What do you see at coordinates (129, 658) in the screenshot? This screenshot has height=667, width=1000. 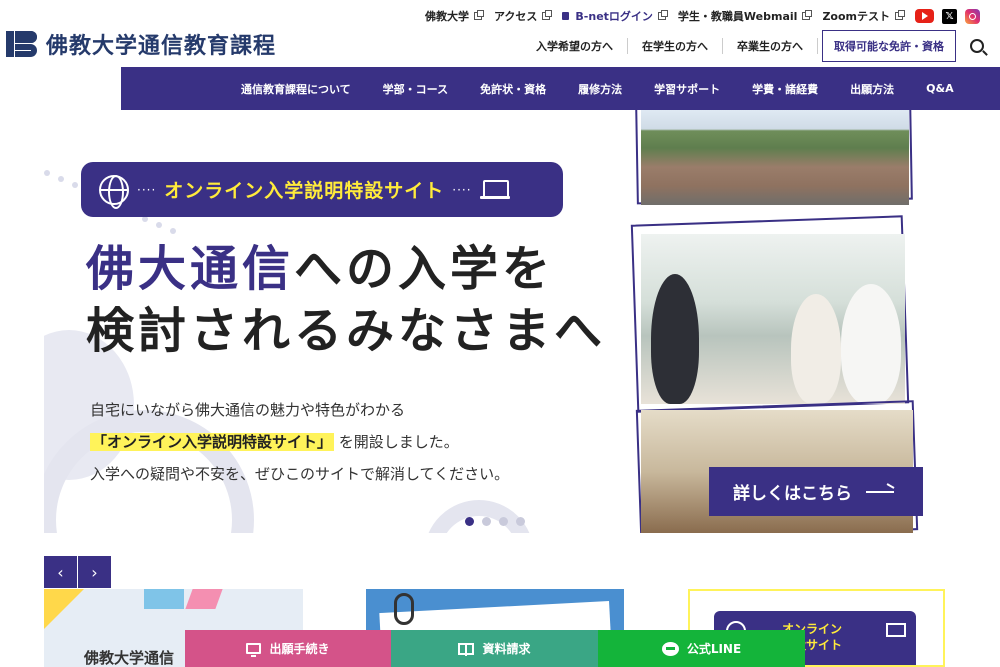 I see `card-title: 佛教大学通信` at bounding box center [129, 658].